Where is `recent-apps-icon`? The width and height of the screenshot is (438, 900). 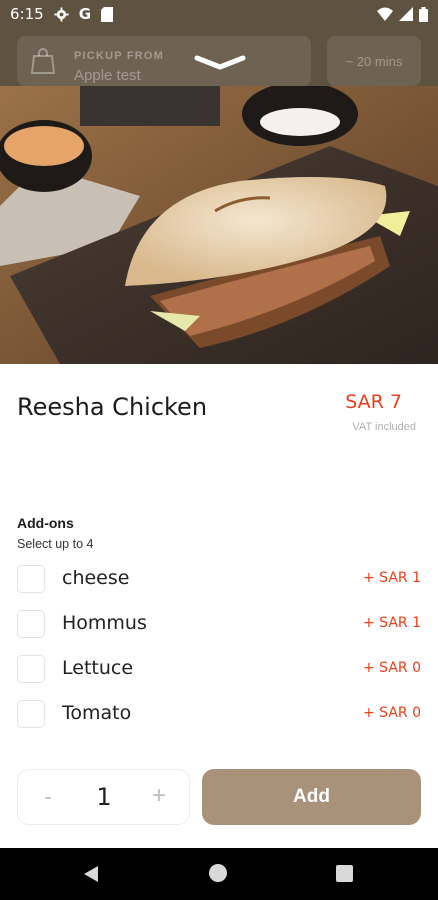 recent-apps-icon is located at coordinates (344, 873).